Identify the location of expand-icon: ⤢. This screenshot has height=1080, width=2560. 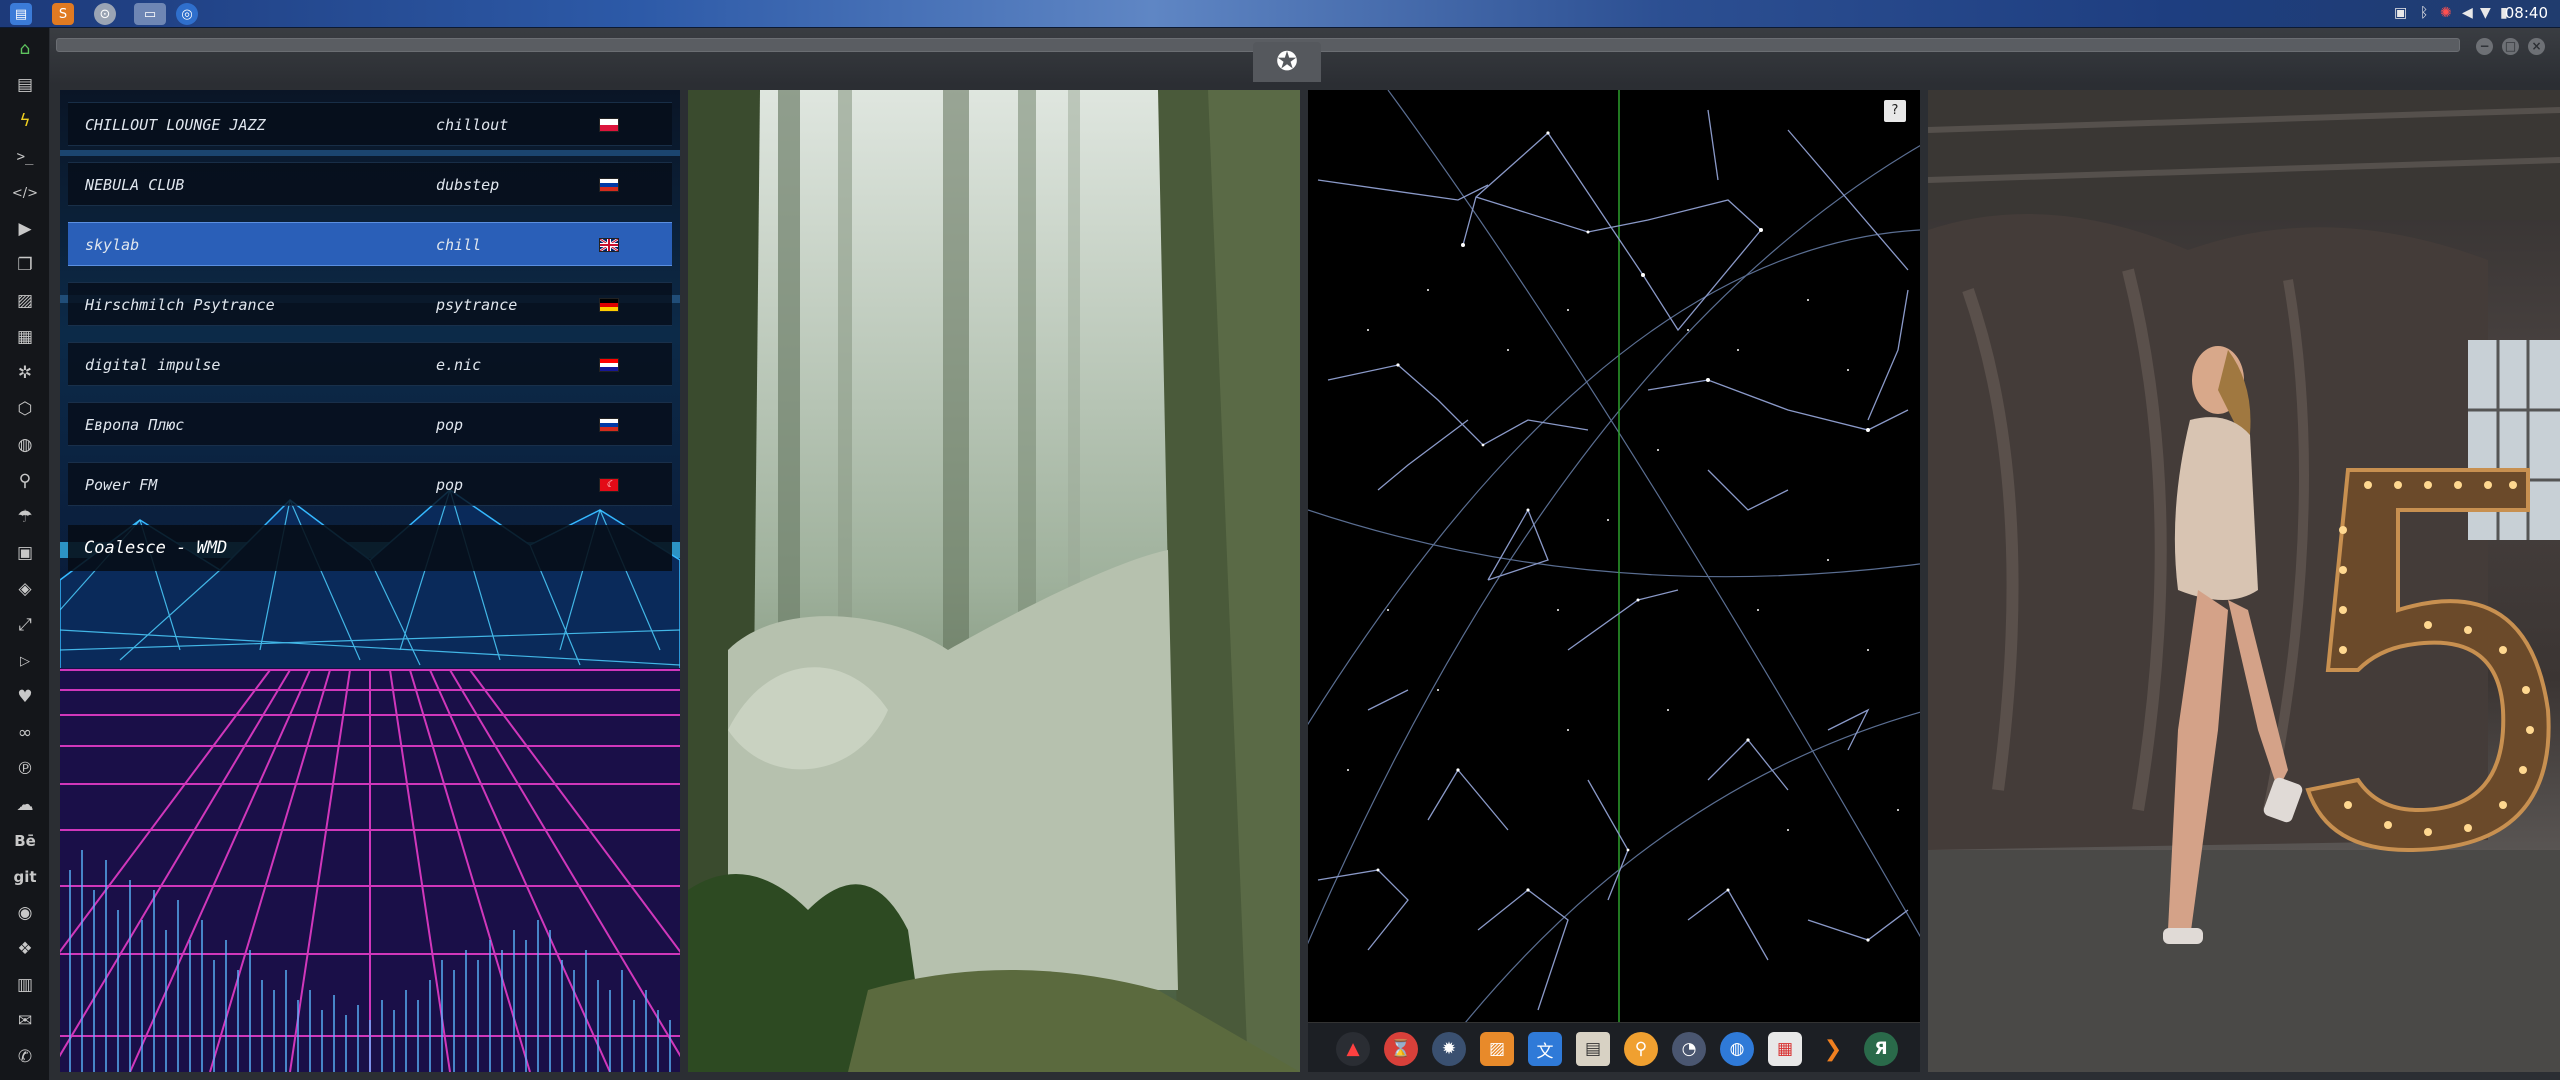
(25, 625).